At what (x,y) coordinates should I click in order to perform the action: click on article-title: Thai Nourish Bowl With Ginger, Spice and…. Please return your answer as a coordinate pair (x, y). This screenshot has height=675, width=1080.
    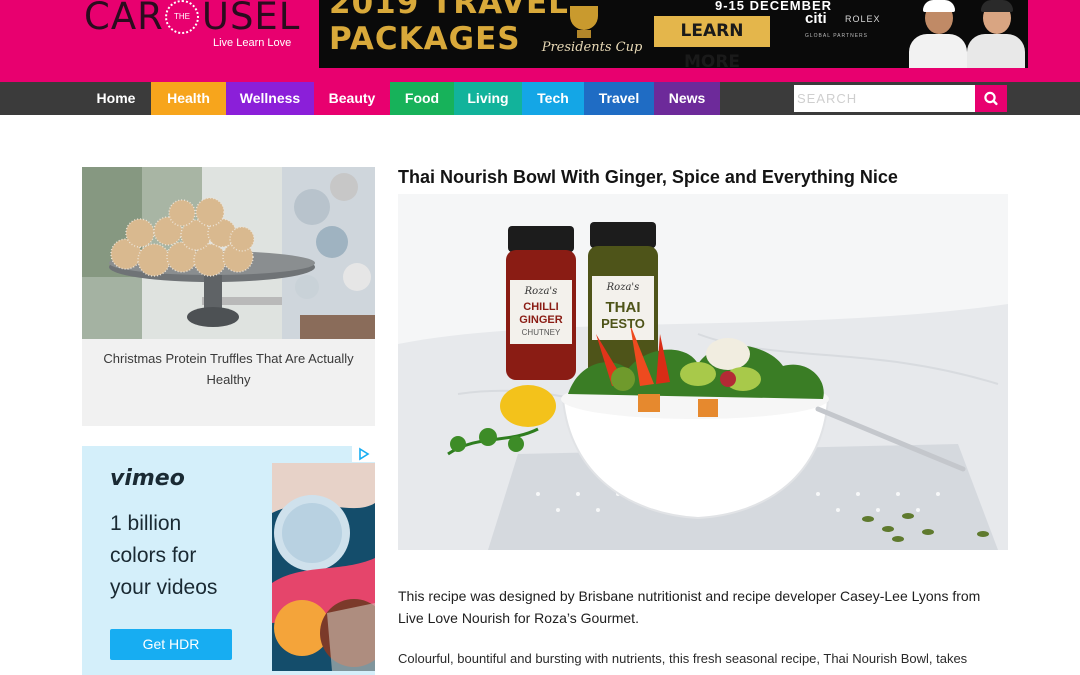
    Looking at the image, I should click on (648, 177).